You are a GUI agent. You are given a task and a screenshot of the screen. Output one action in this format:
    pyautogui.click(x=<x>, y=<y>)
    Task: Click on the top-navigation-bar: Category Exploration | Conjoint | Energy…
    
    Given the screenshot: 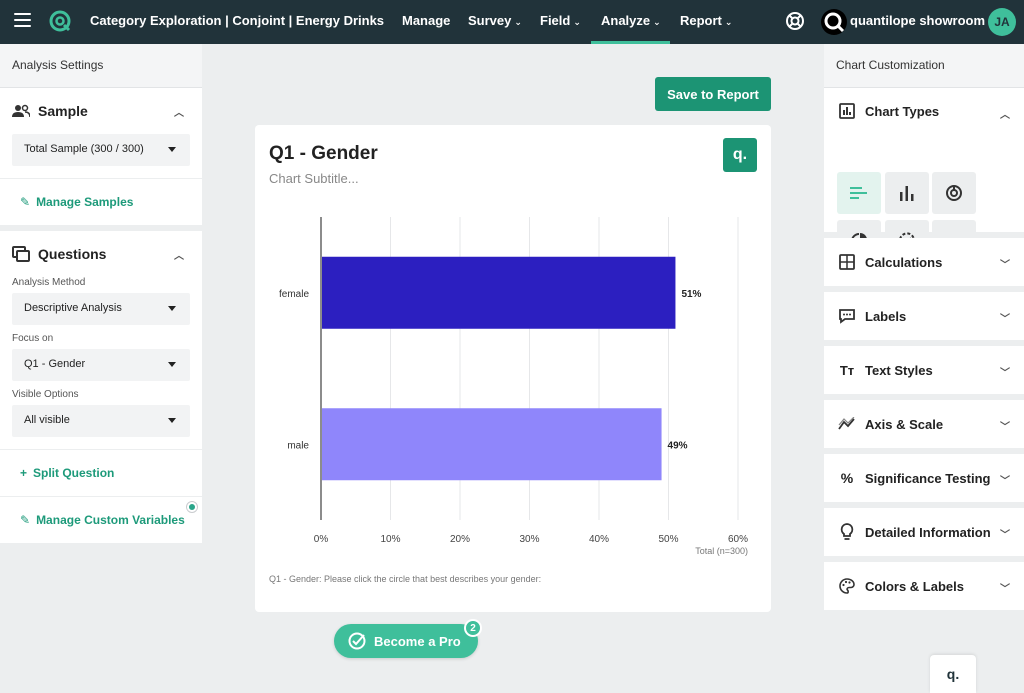 What is the action you would take?
    pyautogui.click(x=512, y=22)
    